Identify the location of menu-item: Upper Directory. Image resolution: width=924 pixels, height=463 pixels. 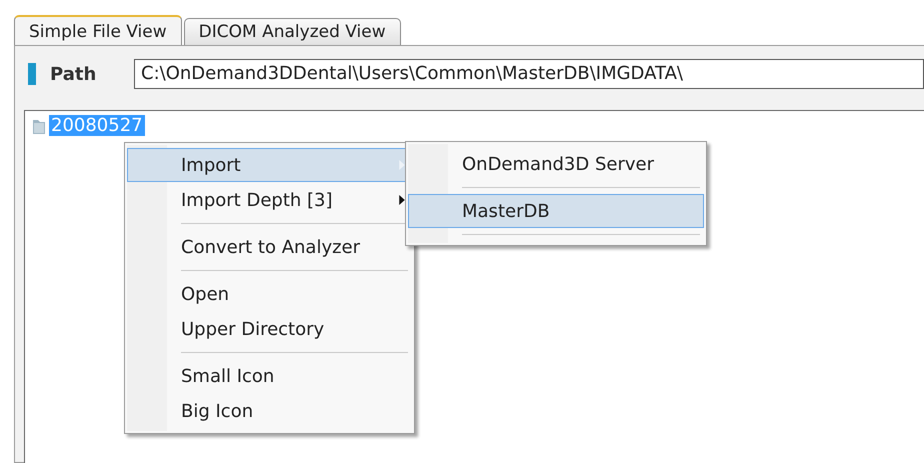
(269, 329).